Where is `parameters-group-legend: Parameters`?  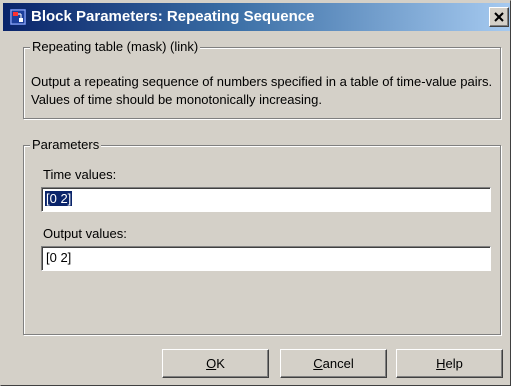 parameters-group-legend: Parameters is located at coordinates (66, 144).